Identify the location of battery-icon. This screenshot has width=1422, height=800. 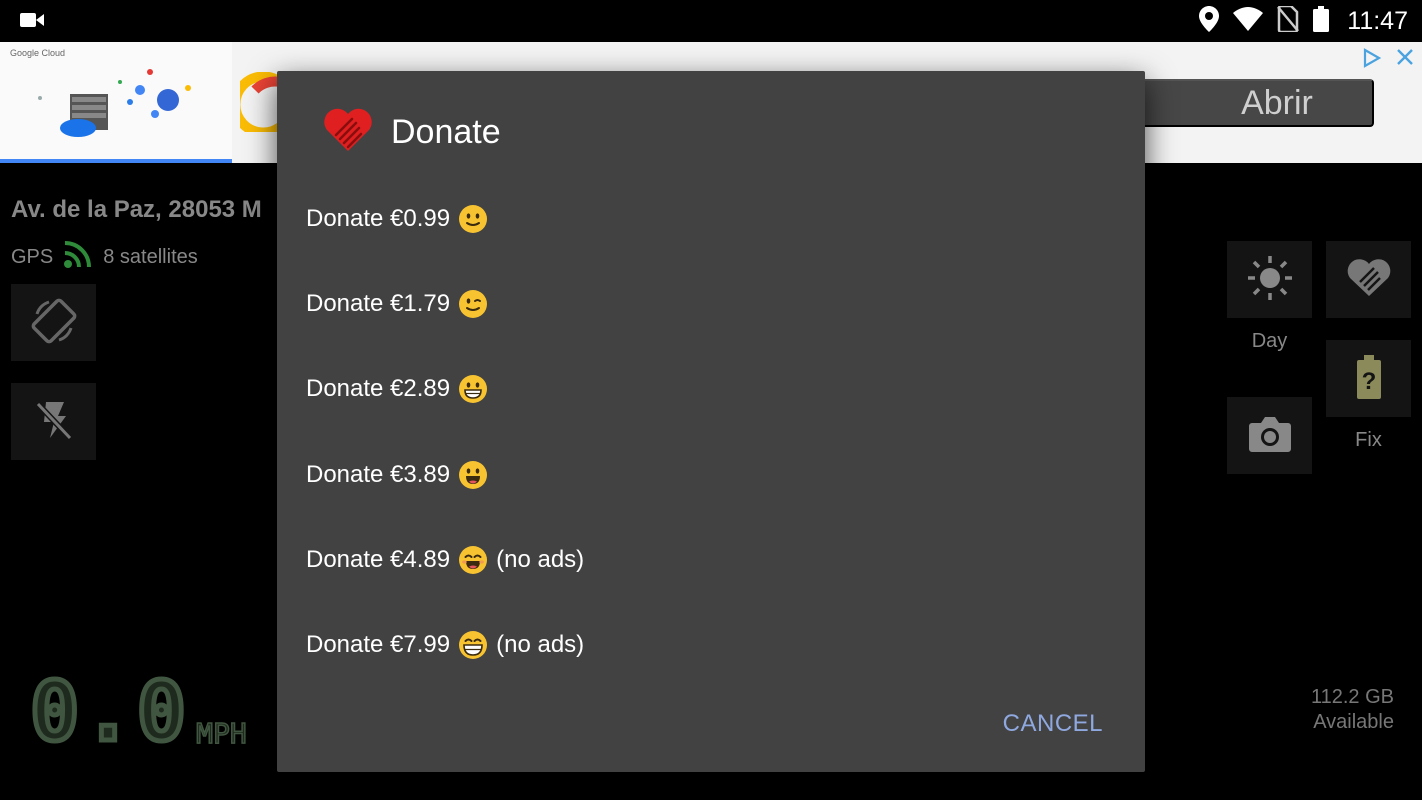
(1321, 21).